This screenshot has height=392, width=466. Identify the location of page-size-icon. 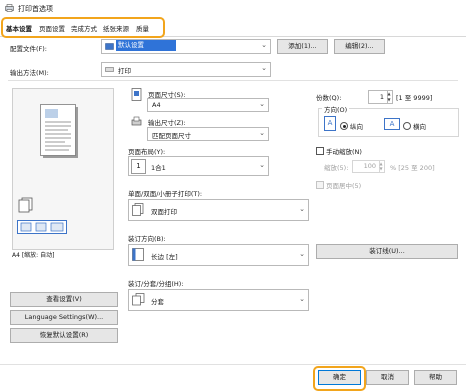
(136, 94).